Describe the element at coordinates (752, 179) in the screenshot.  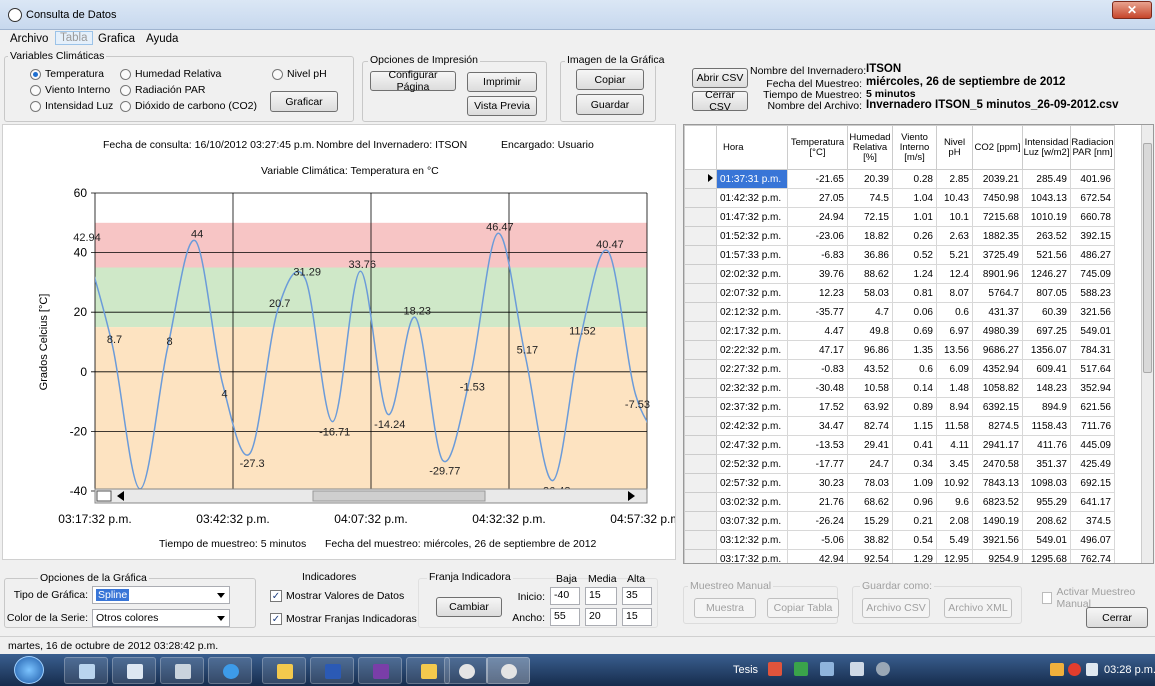
I see `cell-hora: 01:37:31 p.m.` at that location.